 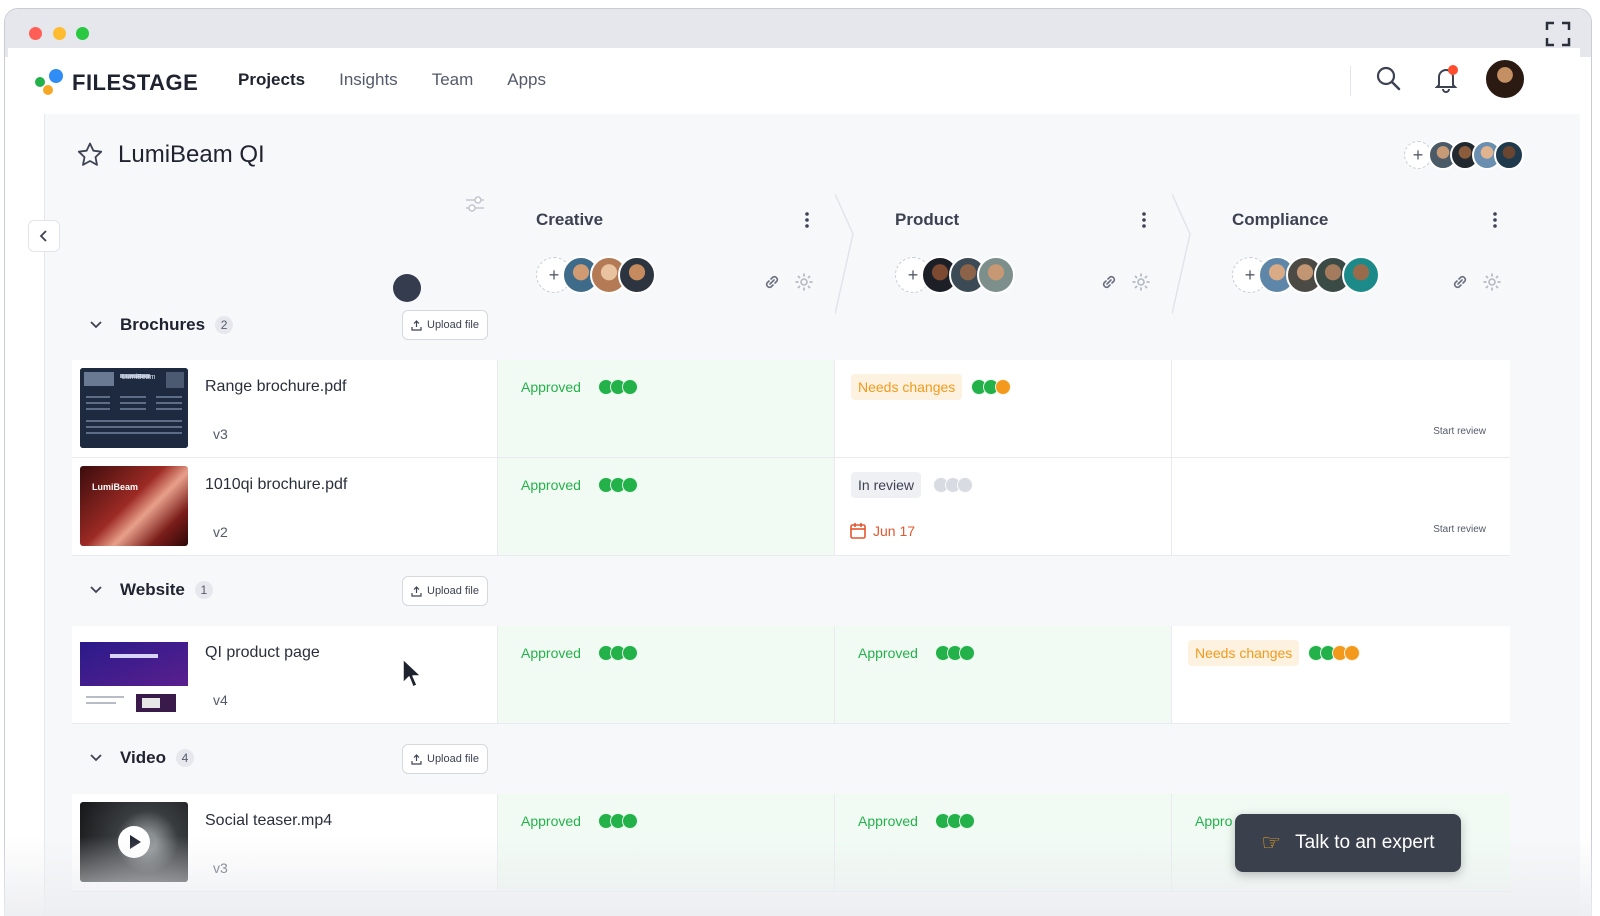 What do you see at coordinates (1505, 79) in the screenshot?
I see `user-avatar` at bounding box center [1505, 79].